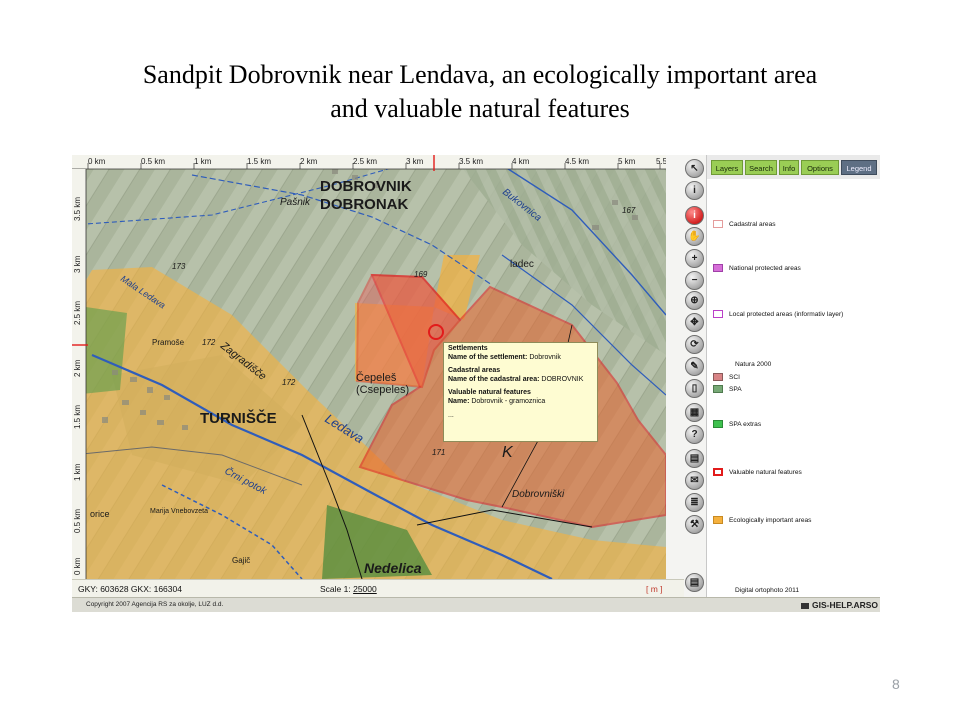 The width and height of the screenshot is (960, 720). I want to click on tab-search: Search, so click(761, 167).